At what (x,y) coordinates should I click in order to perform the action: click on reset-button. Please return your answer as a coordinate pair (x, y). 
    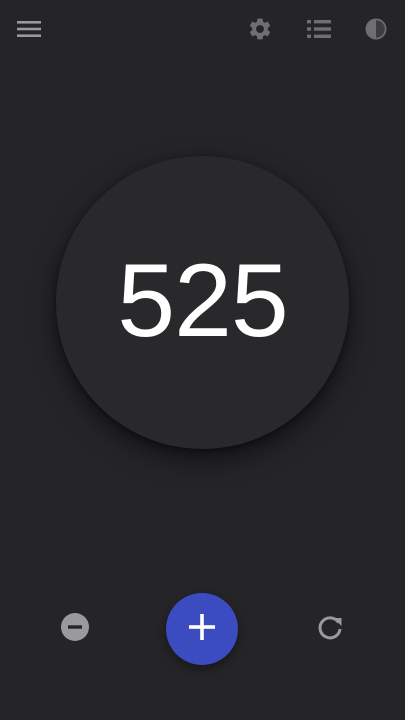
    Looking at the image, I should click on (330, 630).